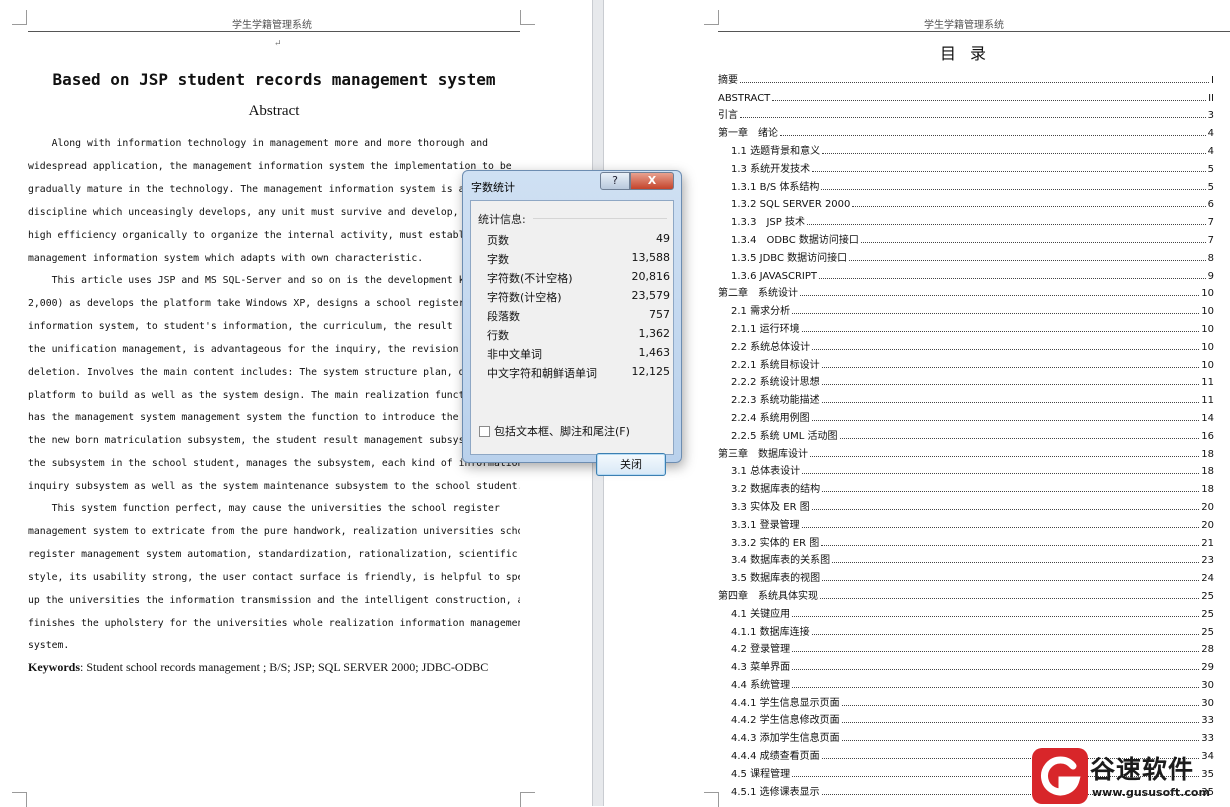 The width and height of the screenshot is (1230, 807). I want to click on toc-title: 目录, so click(970, 53).